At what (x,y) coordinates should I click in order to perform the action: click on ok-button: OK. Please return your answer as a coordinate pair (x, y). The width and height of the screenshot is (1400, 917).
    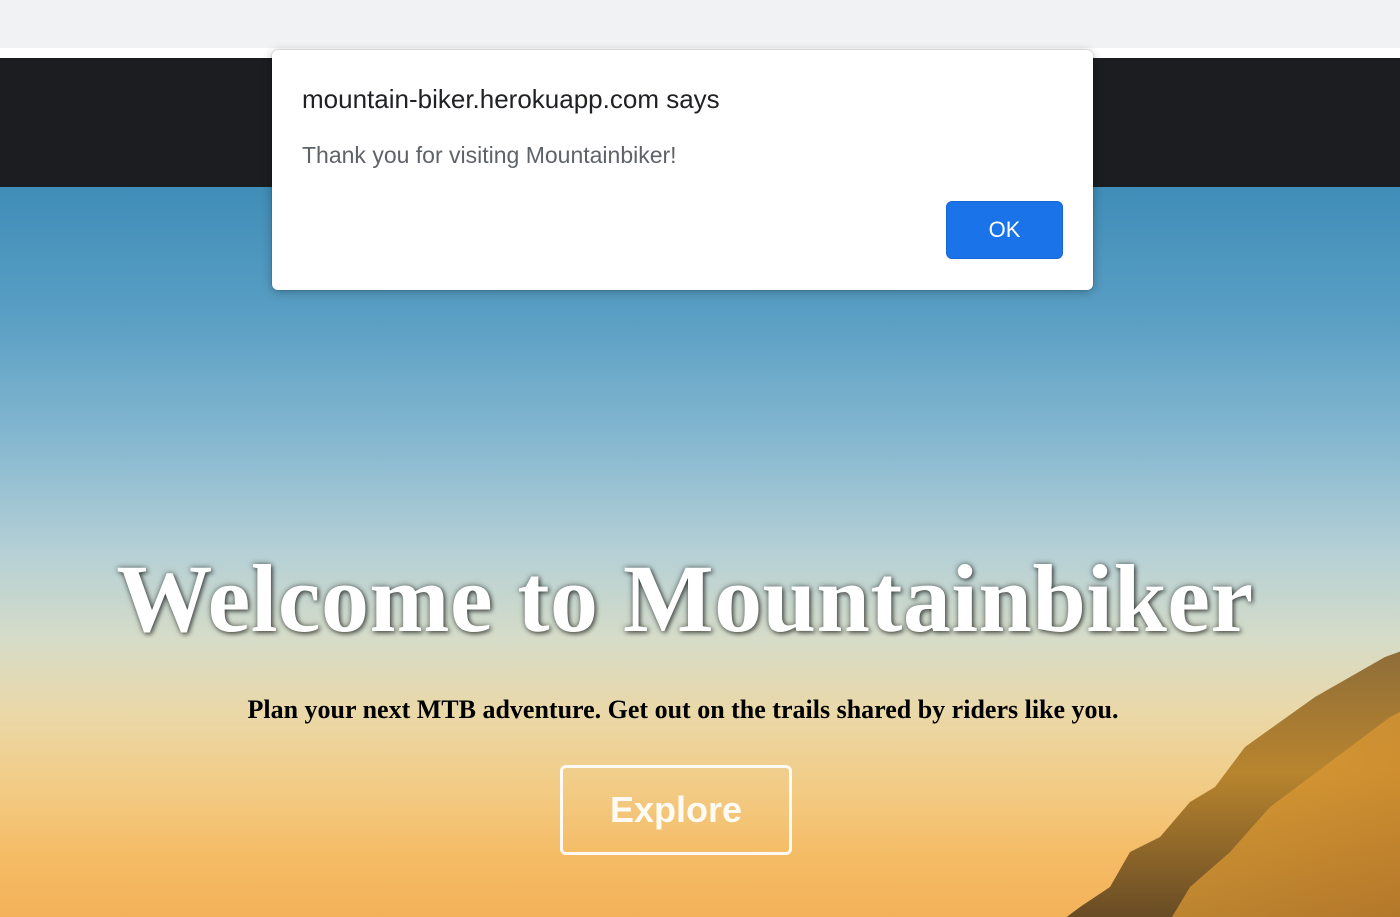
    Looking at the image, I should click on (1004, 230).